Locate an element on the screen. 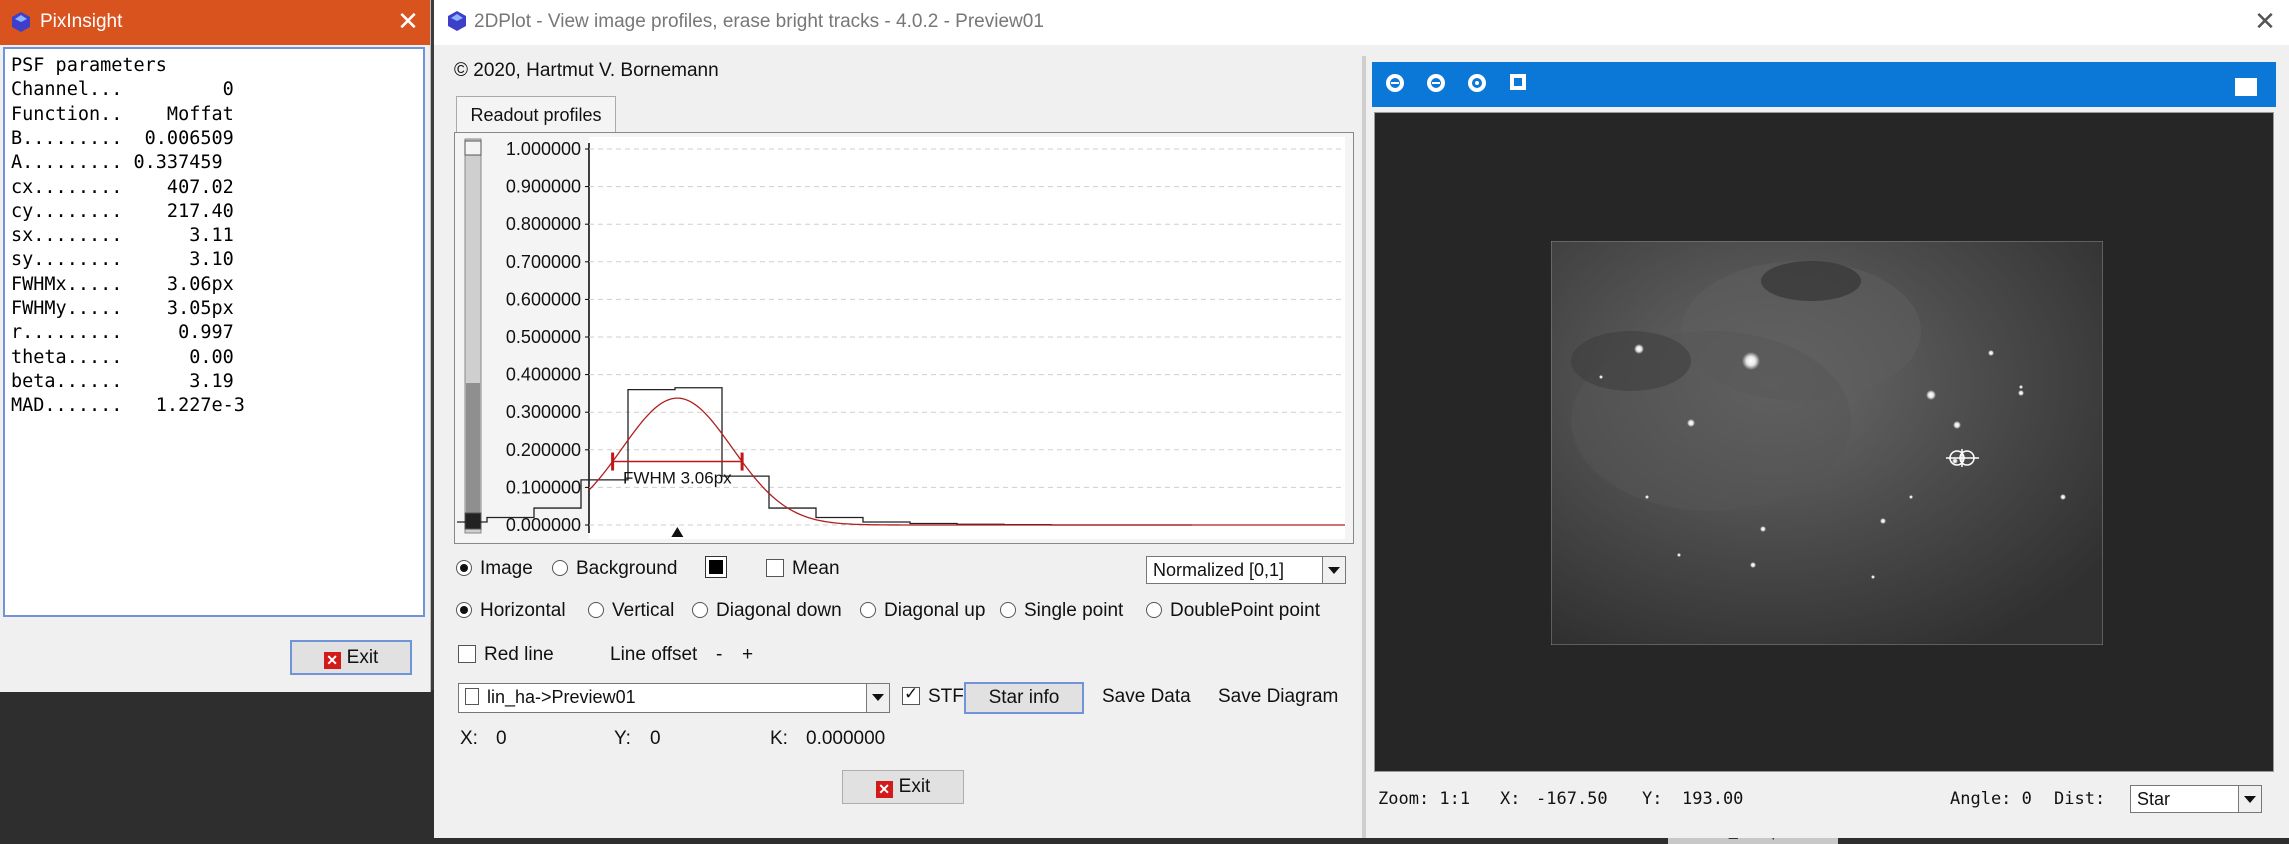 This screenshot has width=2289, height=844. dist-select-value: Star is located at coordinates (2154, 799).